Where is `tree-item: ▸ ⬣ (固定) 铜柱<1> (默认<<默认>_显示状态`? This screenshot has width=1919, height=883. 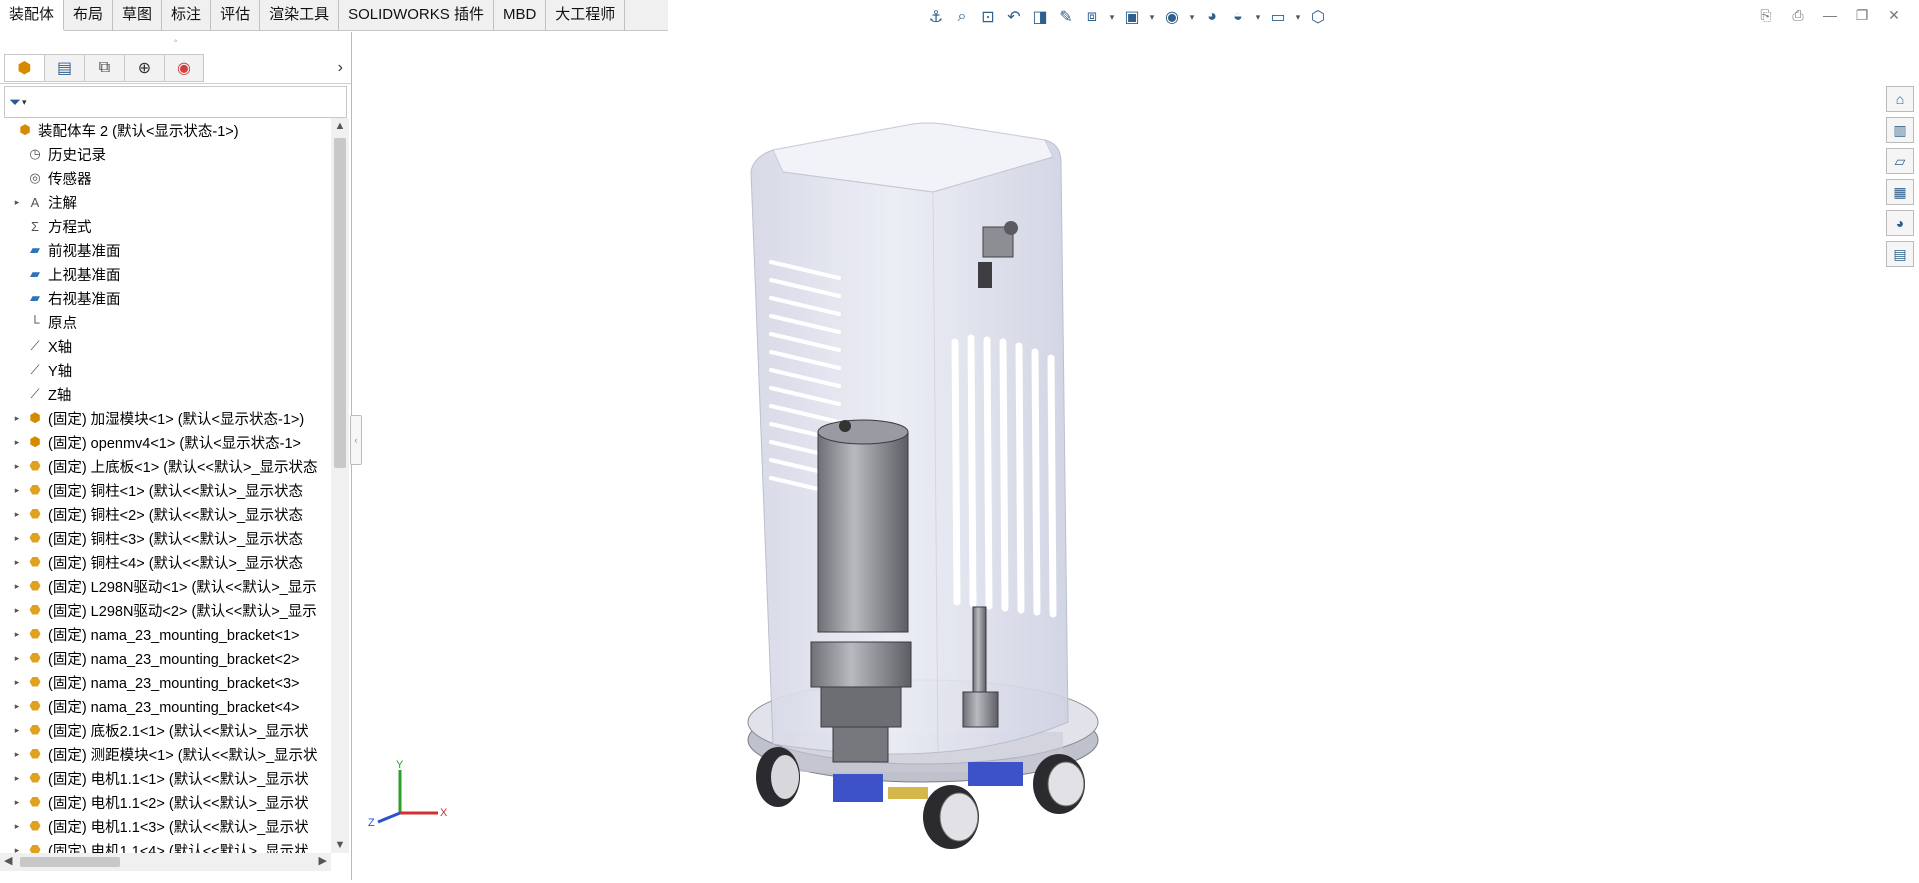 tree-item: ▸ ⬣ (固定) 铜柱<1> (默认<<默认>_显示状态 is located at coordinates (165, 490).